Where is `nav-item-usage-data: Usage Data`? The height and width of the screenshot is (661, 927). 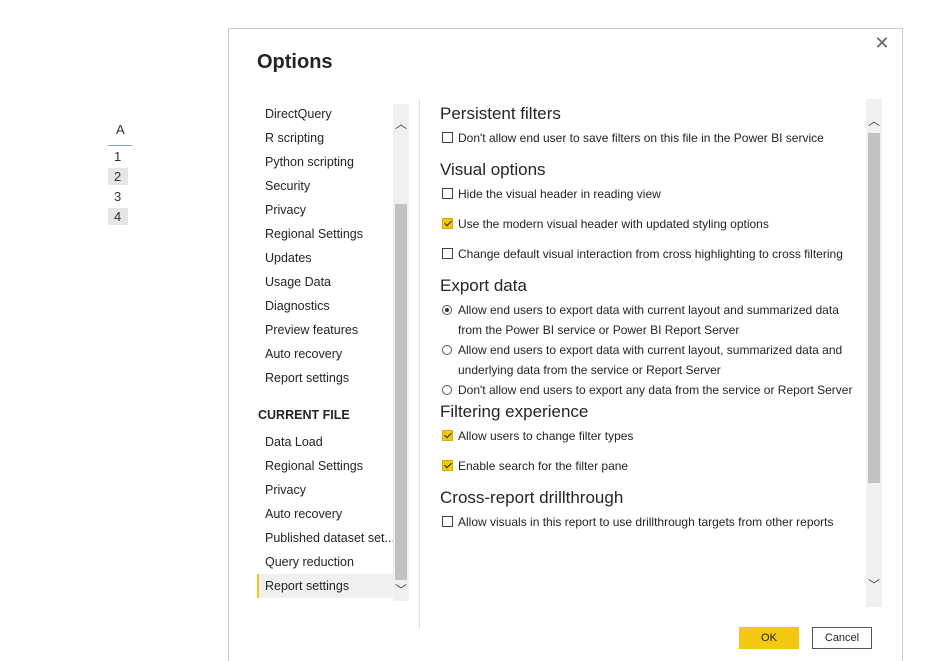
nav-item-usage-data: Usage Data is located at coordinates (333, 282).